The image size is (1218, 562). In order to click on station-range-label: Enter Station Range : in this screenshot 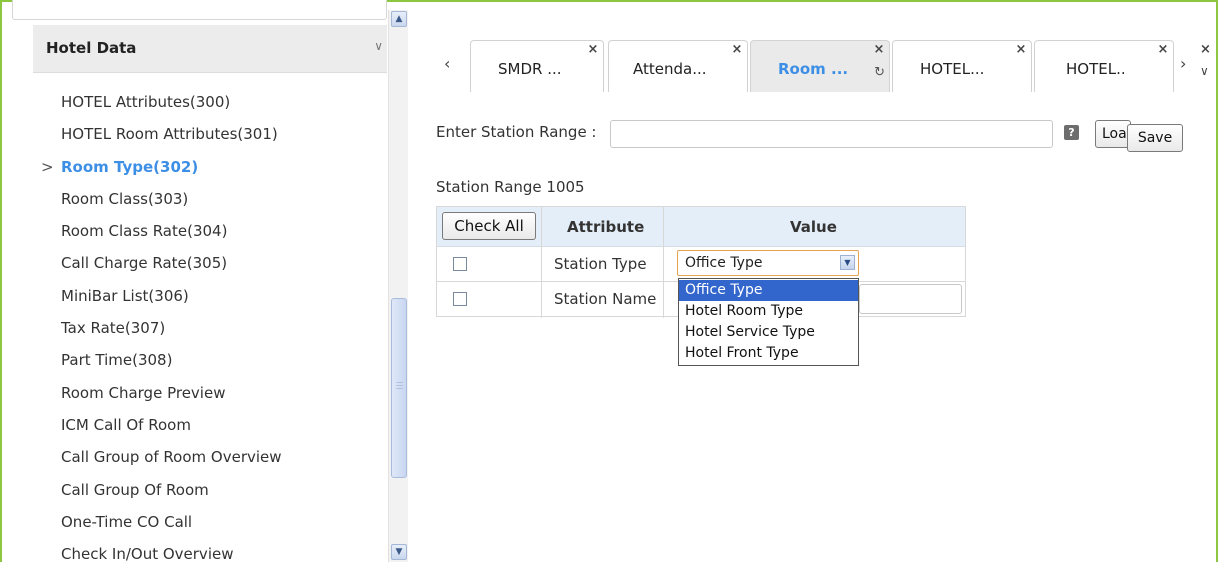, I will do `click(516, 132)`.